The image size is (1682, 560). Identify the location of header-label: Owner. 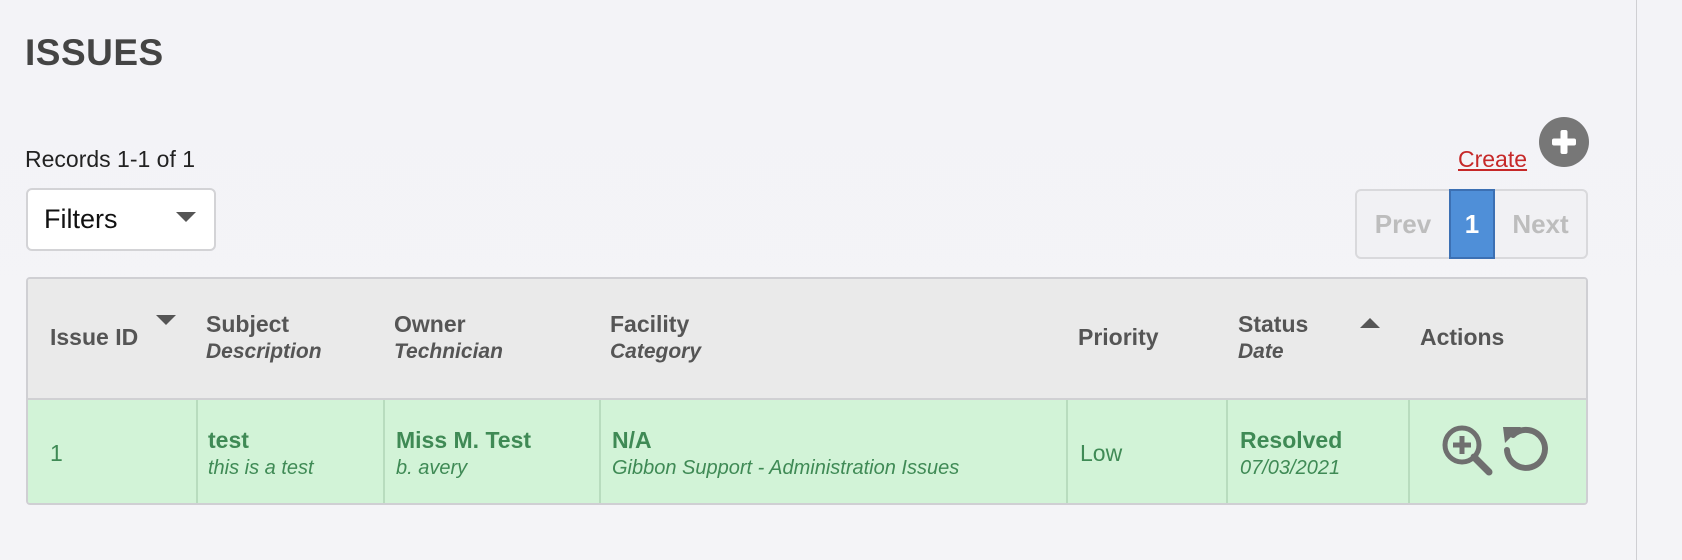
(430, 324).